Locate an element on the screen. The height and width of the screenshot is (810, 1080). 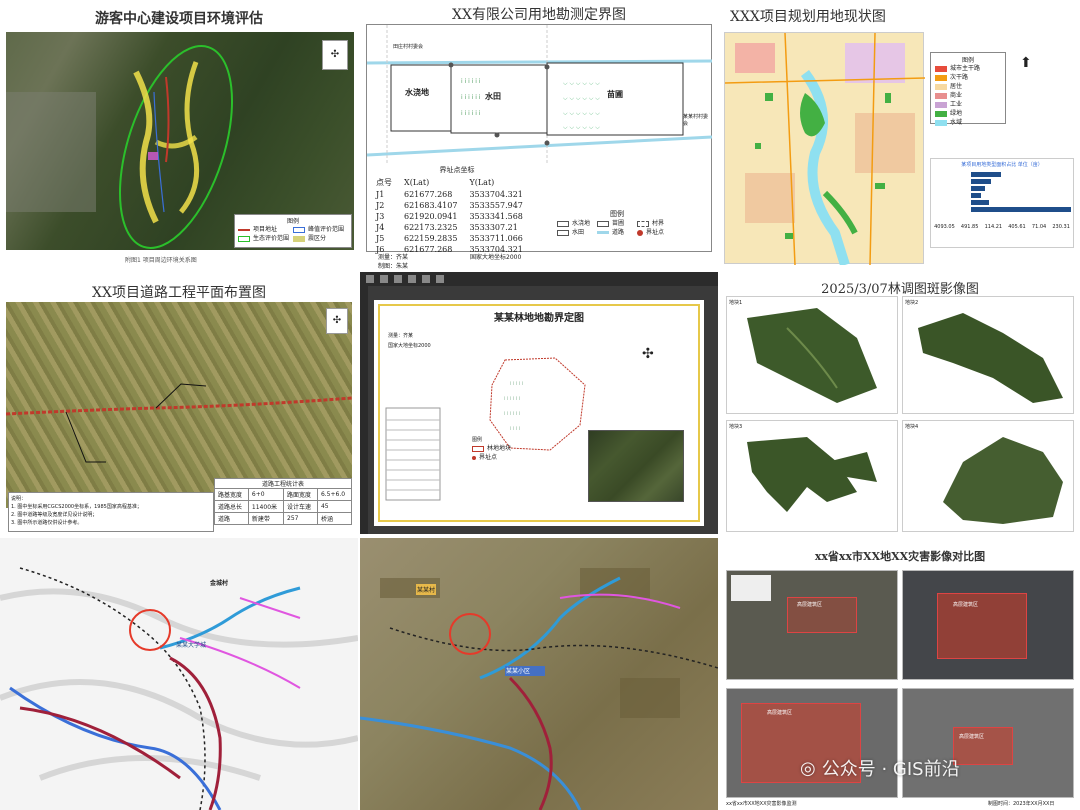
crs-label: 国家大地坐标2000 is located at coordinates (496, 257).